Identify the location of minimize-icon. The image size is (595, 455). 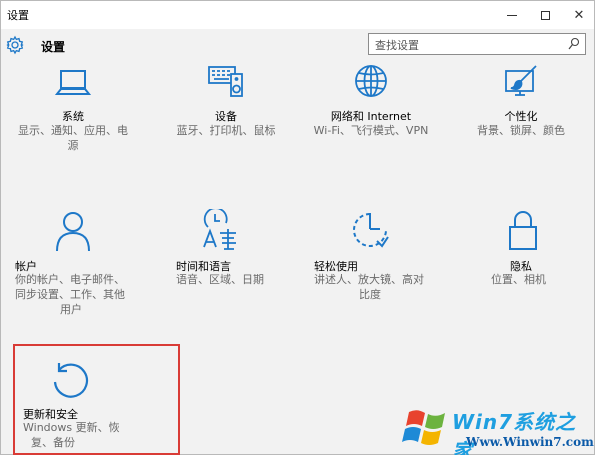
(512, 15).